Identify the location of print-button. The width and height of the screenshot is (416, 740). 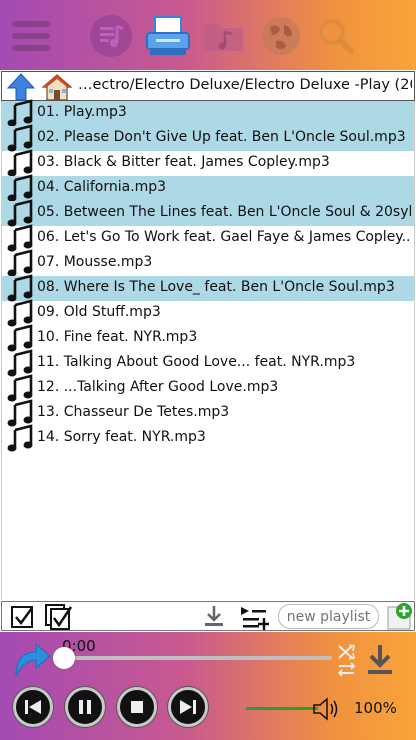
(167, 36).